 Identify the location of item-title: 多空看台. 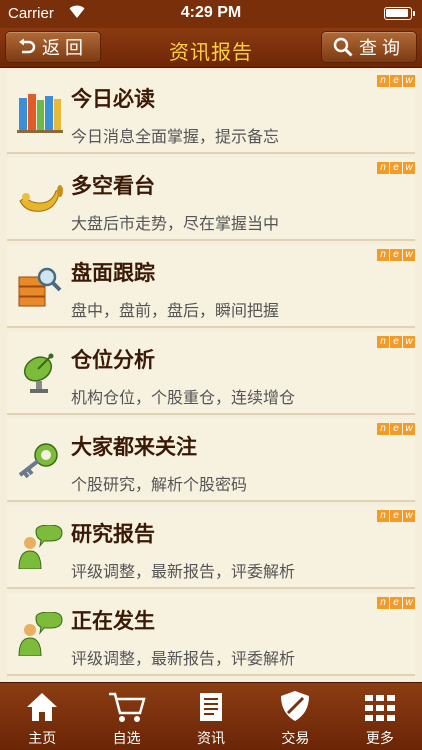
(113, 186).